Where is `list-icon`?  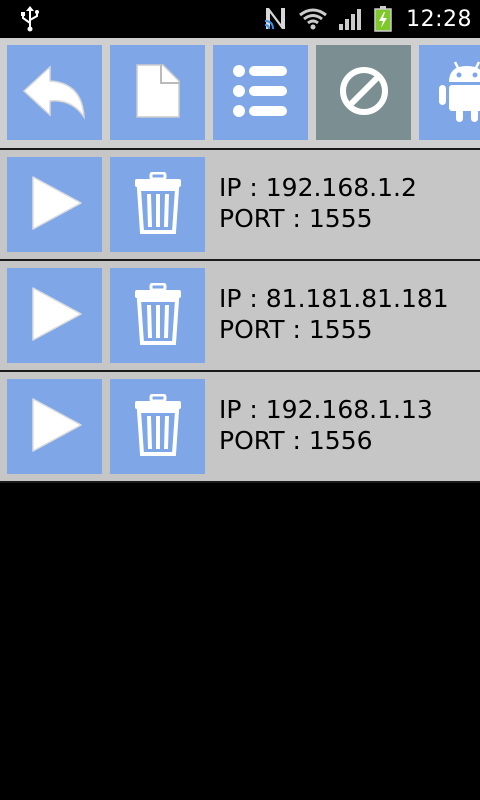 list-icon is located at coordinates (261, 93).